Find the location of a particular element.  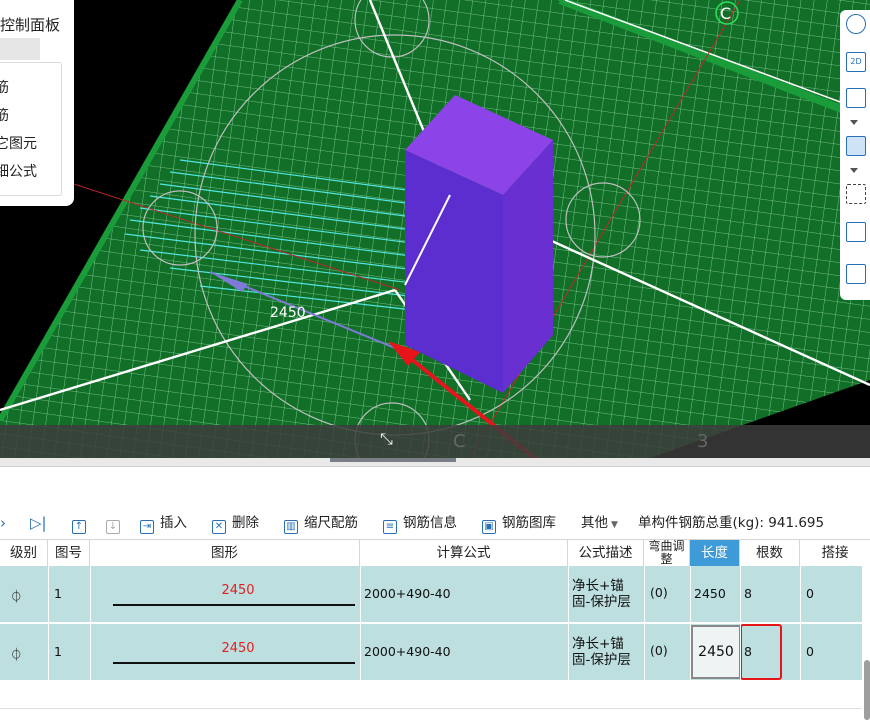

delete-label: 删除 is located at coordinates (245, 523).